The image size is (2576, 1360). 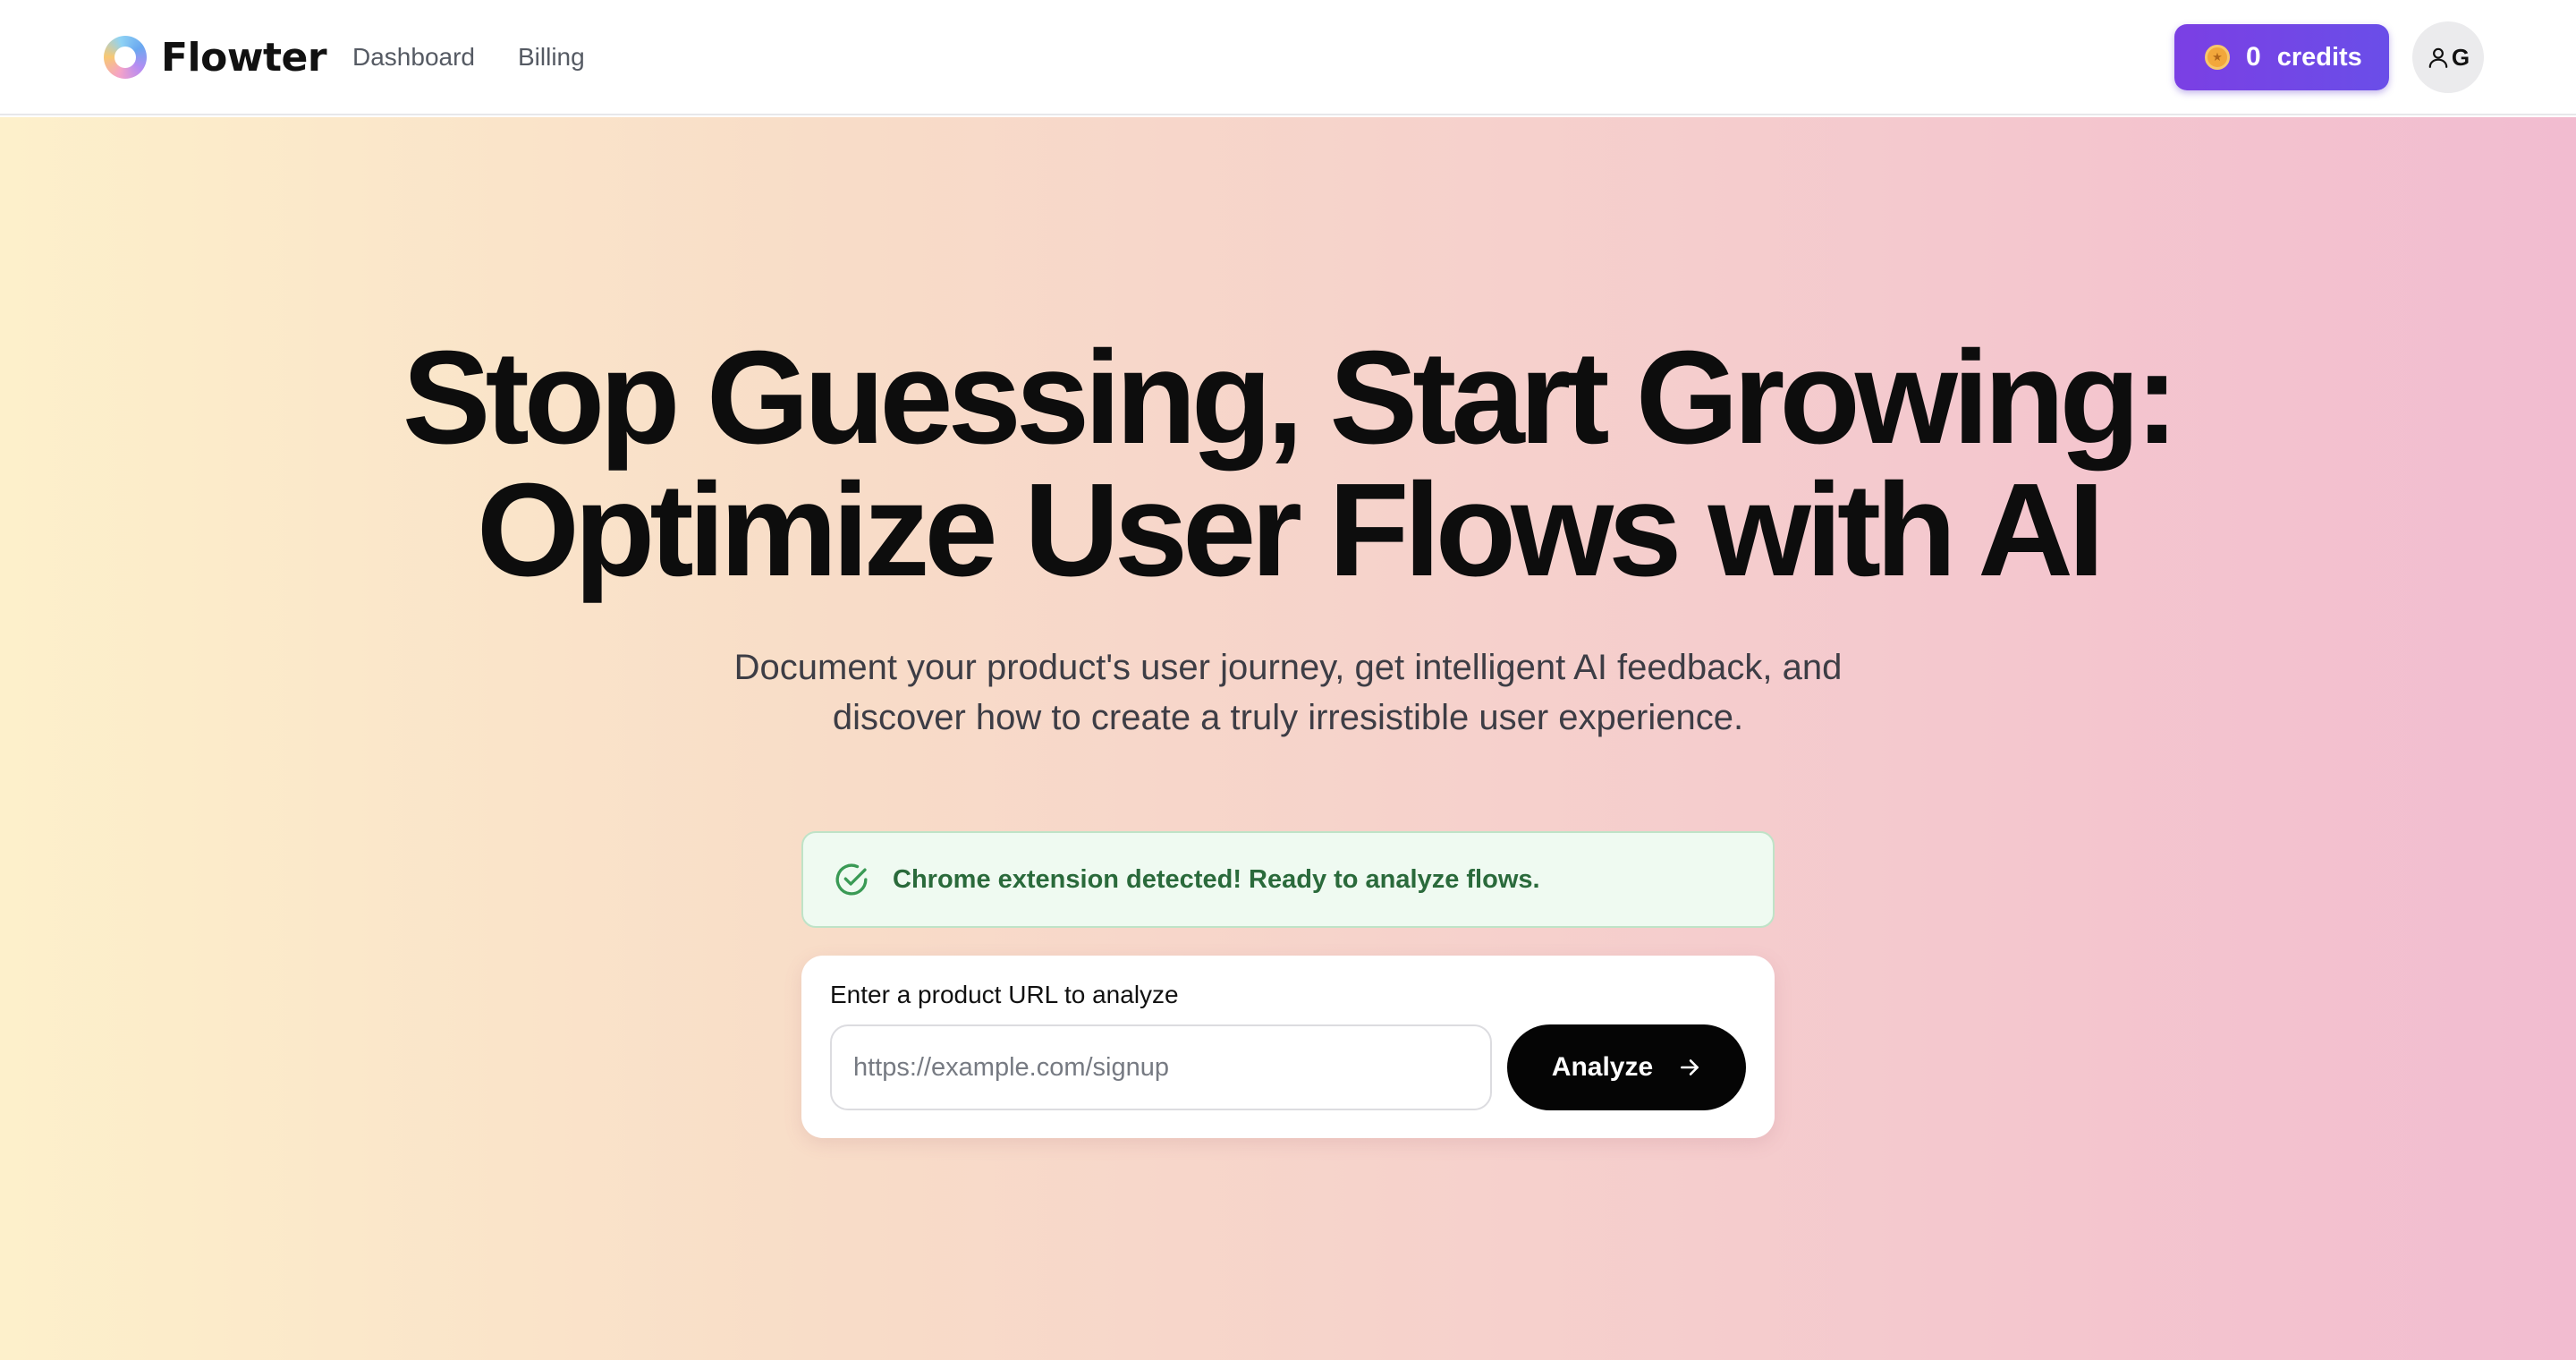 I want to click on brand-name: Flowter, so click(x=244, y=57).